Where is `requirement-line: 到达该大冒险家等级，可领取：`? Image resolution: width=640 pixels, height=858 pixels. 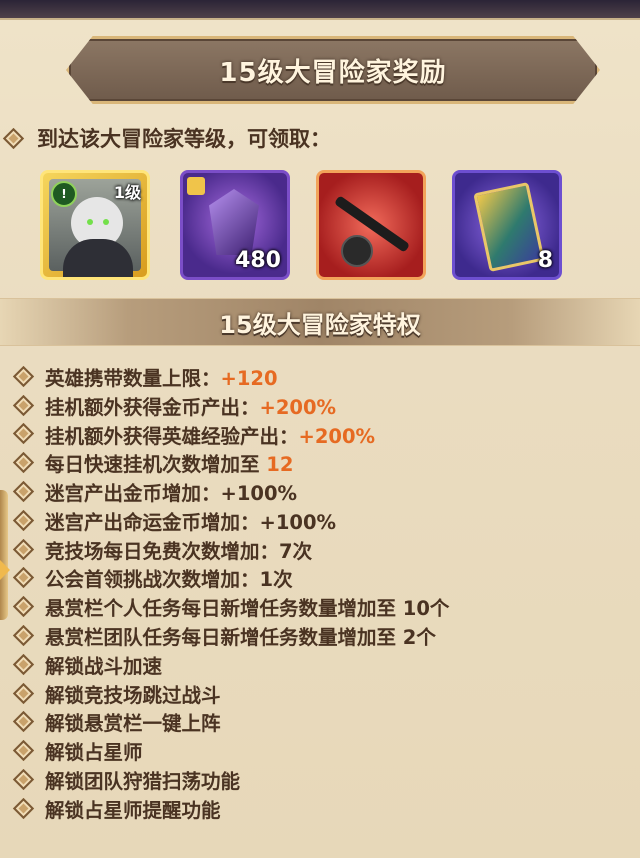 requirement-line: 到达该大冒险家等级，可领取： is located at coordinates (166, 138).